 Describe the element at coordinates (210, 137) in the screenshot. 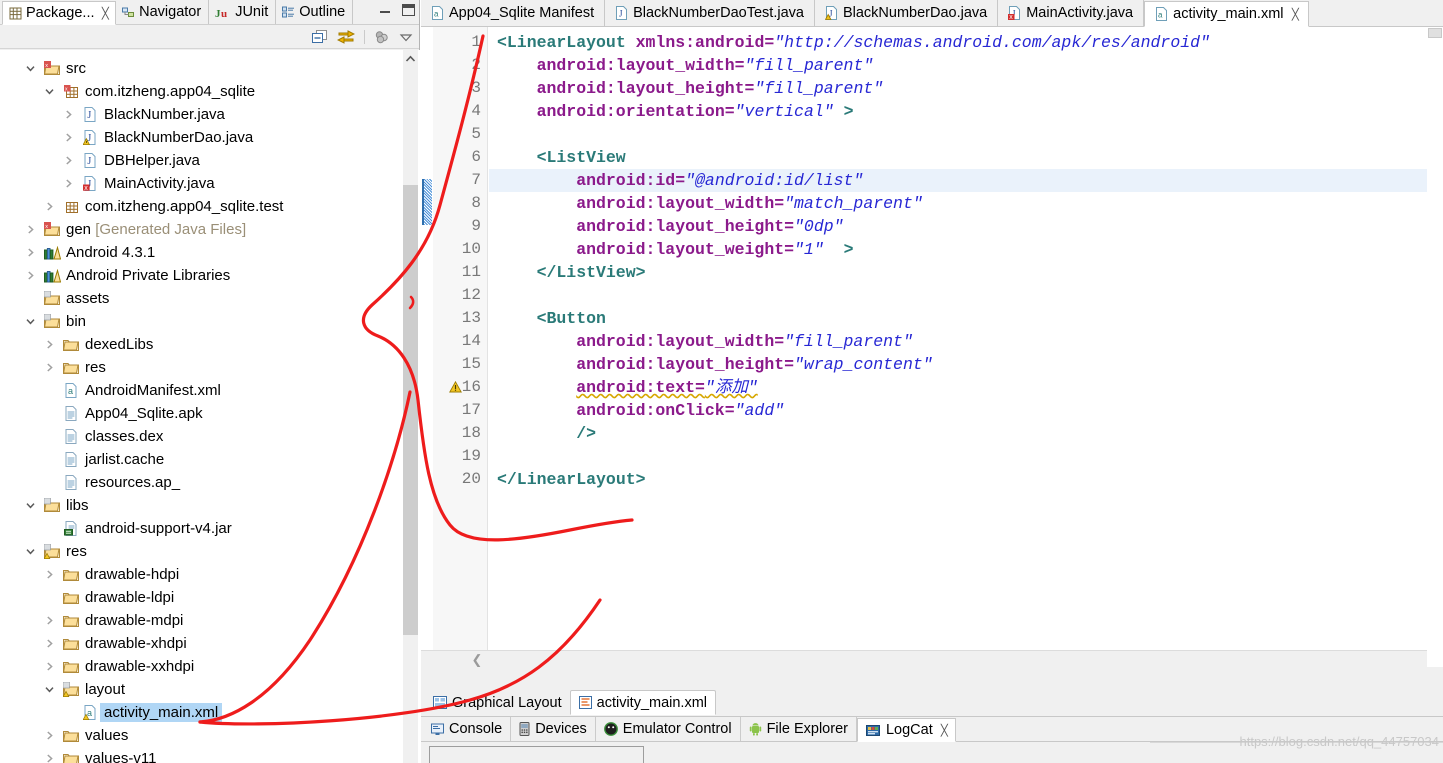

I see `tree-item-blacknumberdao-java: J BlackNumberDao.java` at that location.